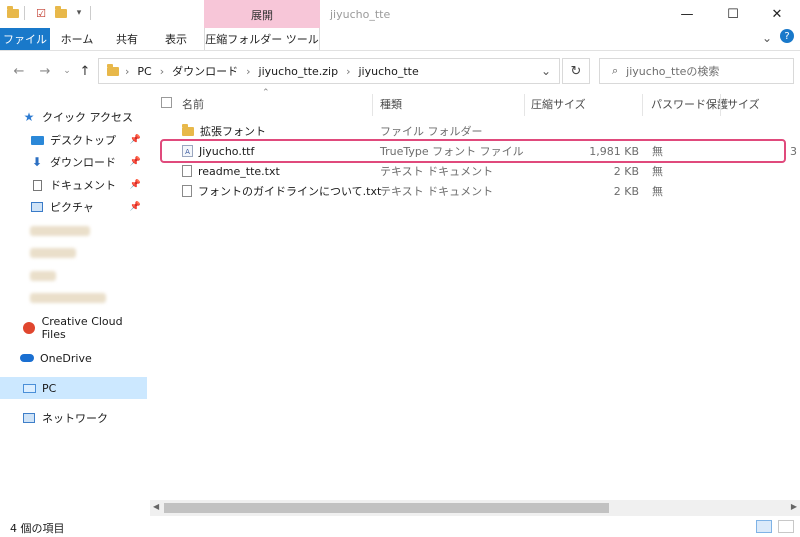 The image size is (800, 537). I want to click on large-icons-view-icon, so click(786, 526).